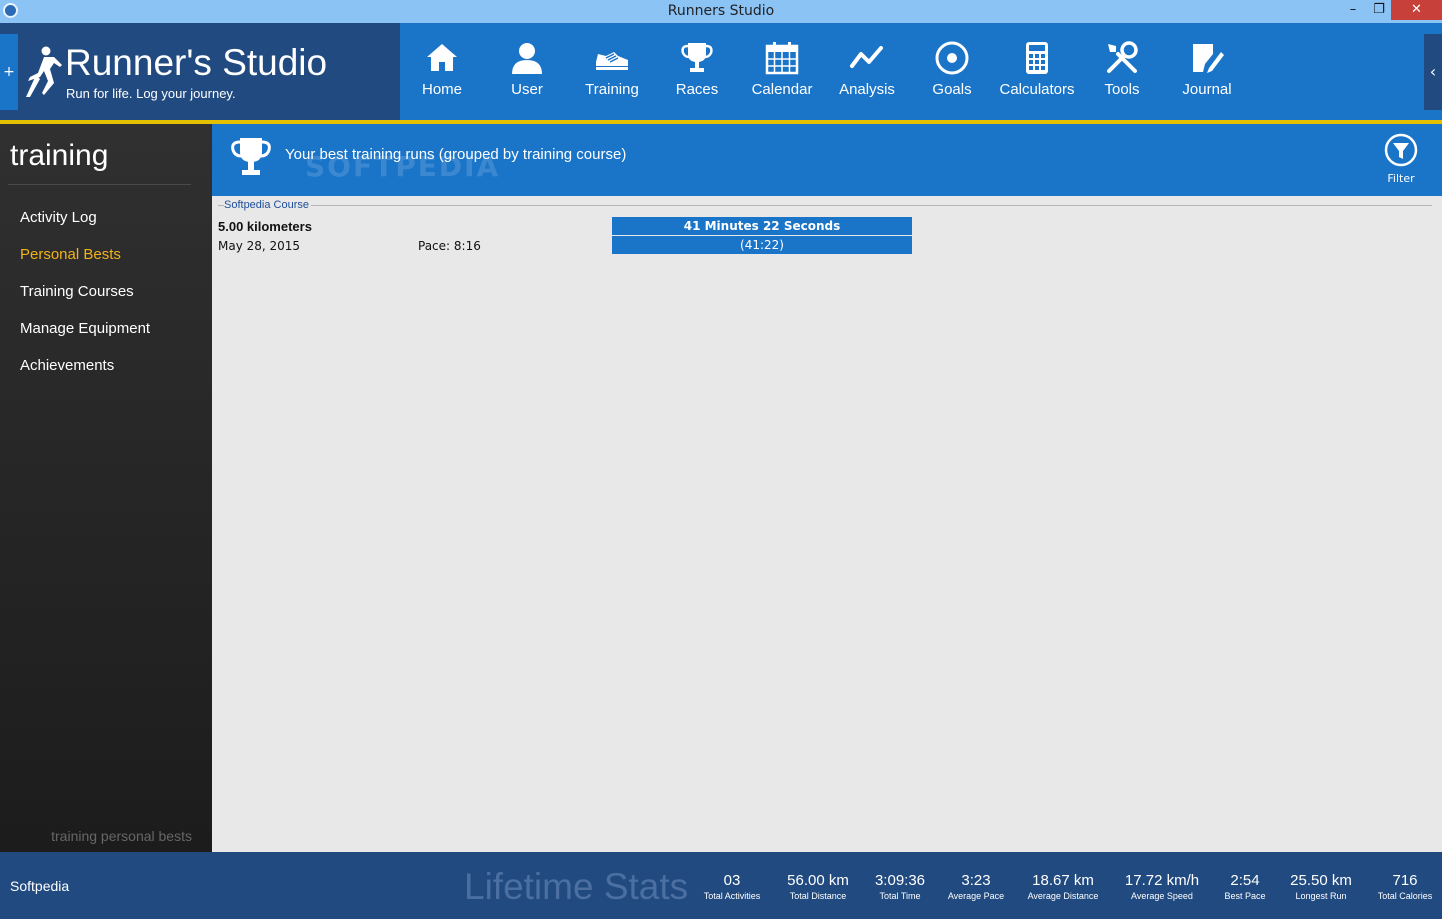 The image size is (1442, 919). What do you see at coordinates (121, 836) in the screenshot?
I see `sidebar-footer: training personal bests` at bounding box center [121, 836].